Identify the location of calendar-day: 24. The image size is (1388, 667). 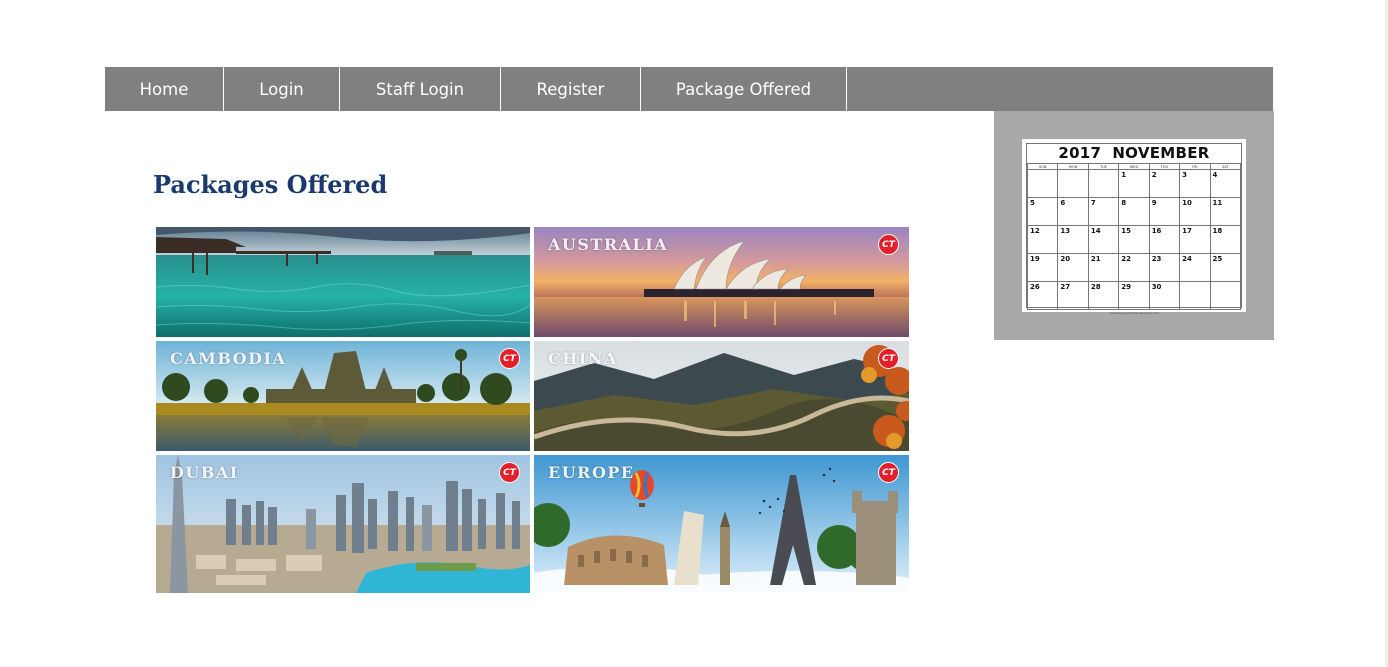
(1195, 267).